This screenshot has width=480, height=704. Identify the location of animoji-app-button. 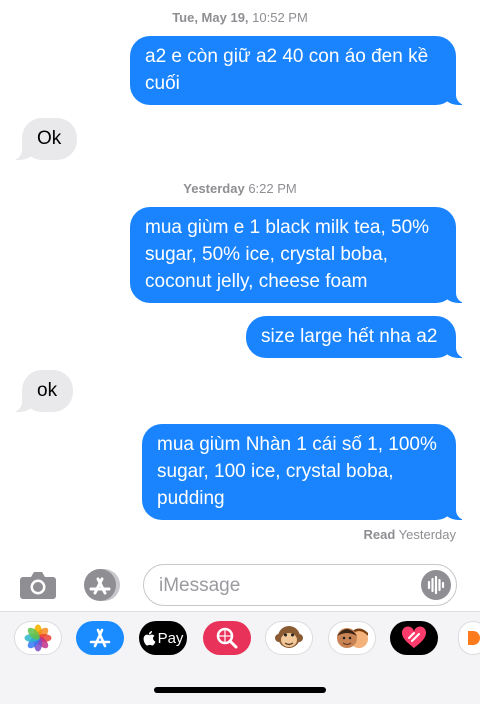
(289, 638).